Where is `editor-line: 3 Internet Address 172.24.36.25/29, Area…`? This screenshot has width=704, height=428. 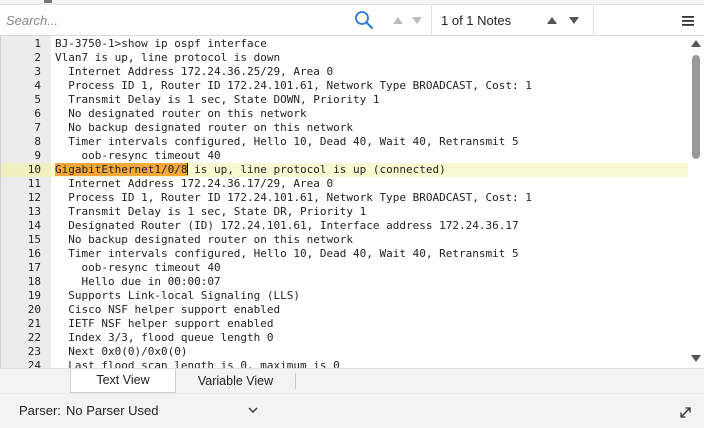
editor-line: 3 Internet Address 172.24.36.25/29, Area… is located at coordinates (345, 72).